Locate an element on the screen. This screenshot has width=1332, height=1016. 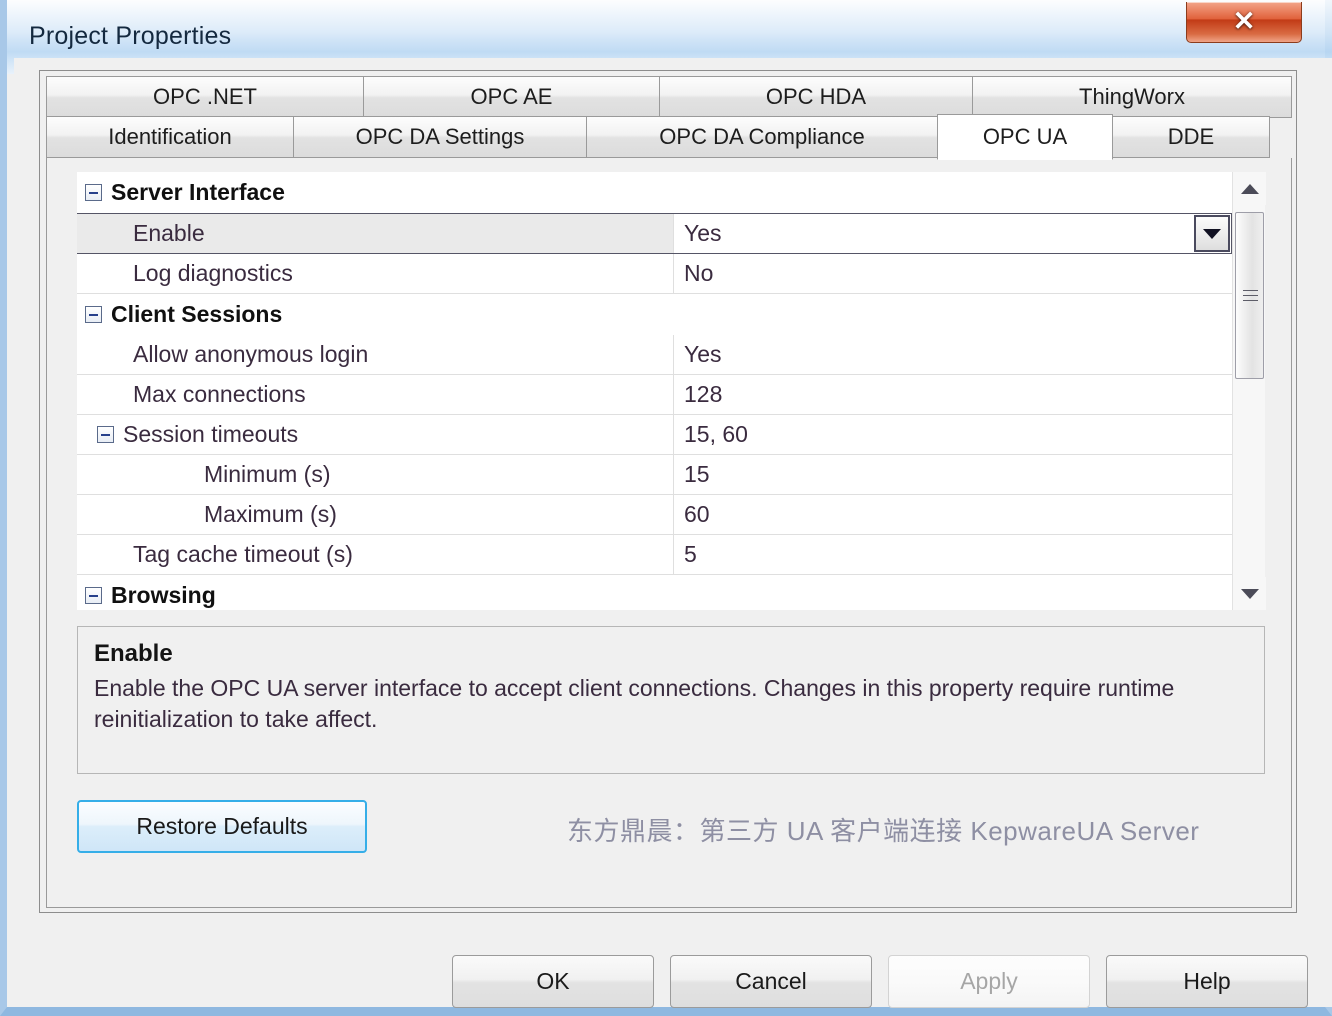
restore-defaults-label: Restore Defaults is located at coordinates (222, 826).